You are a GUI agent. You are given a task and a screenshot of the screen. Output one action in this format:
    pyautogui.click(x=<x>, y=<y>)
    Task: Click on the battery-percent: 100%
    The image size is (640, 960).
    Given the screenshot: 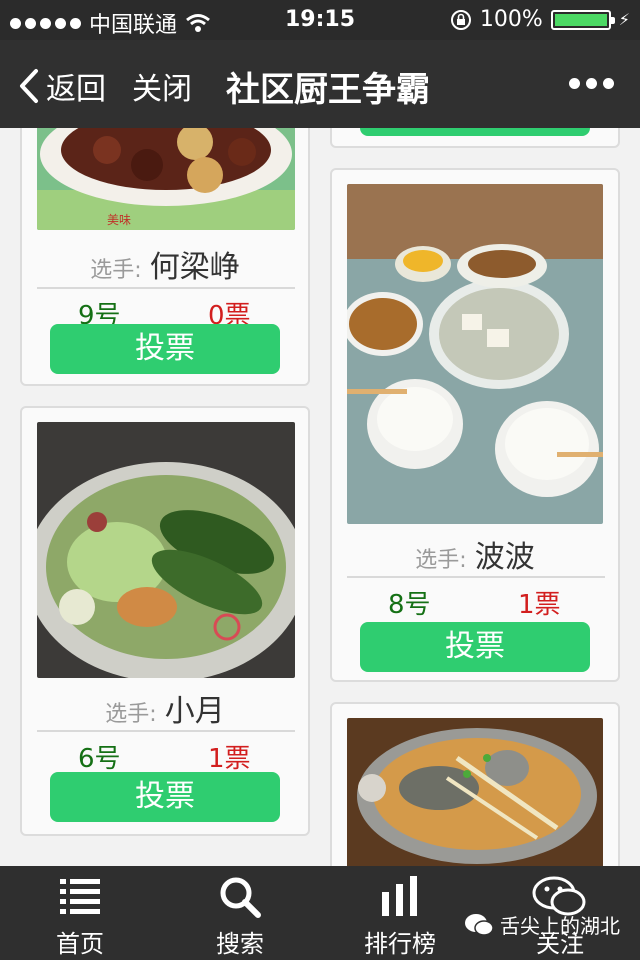 What is the action you would take?
    pyautogui.click(x=511, y=19)
    